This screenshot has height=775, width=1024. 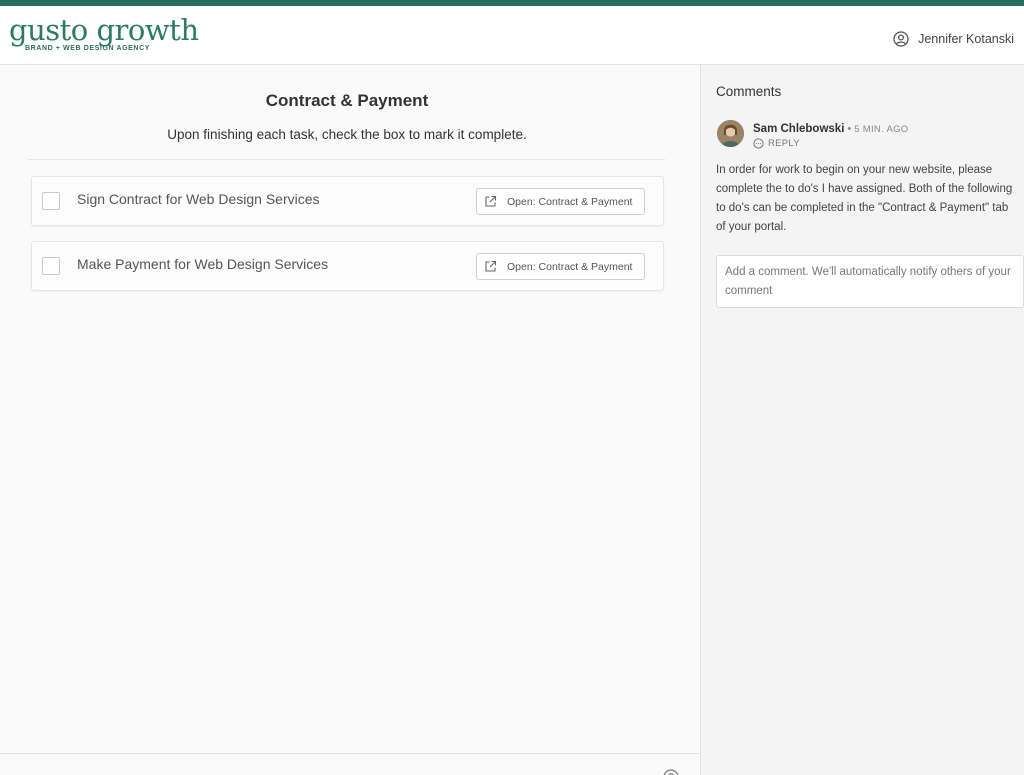 I want to click on task-label: Make Payment for Web Design Services, so click(x=203, y=264).